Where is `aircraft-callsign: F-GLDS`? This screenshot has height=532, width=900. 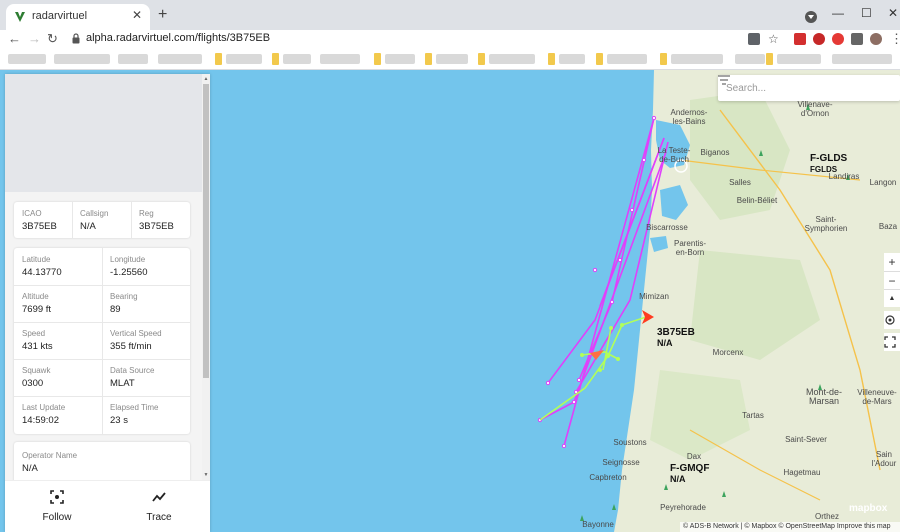
aircraft-callsign: F-GLDS is located at coordinates (829, 158).